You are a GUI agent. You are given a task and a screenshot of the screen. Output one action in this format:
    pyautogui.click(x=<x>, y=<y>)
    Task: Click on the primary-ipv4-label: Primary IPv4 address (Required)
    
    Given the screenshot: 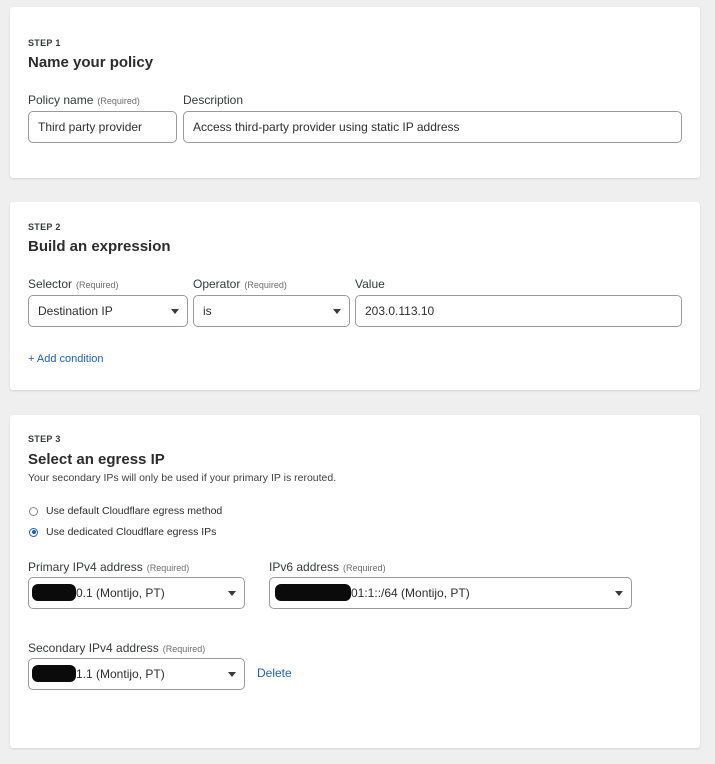 What is the action you would take?
    pyautogui.click(x=108, y=567)
    